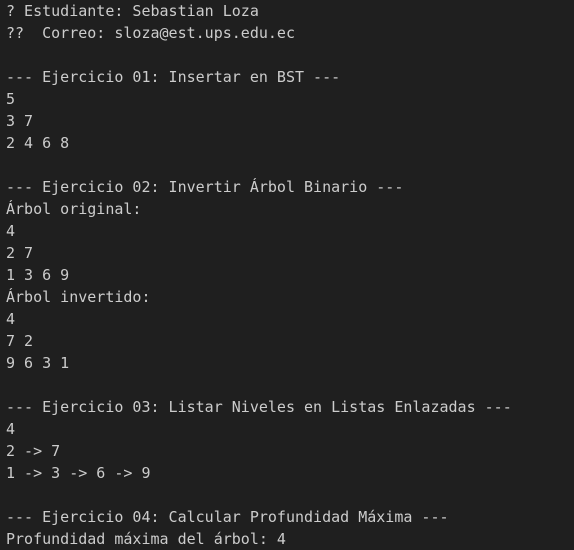 This screenshot has width=574, height=550. Describe the element at coordinates (132, 11) in the screenshot. I see `output-line-student: ? Estudiante: Sebastian Loza` at that location.